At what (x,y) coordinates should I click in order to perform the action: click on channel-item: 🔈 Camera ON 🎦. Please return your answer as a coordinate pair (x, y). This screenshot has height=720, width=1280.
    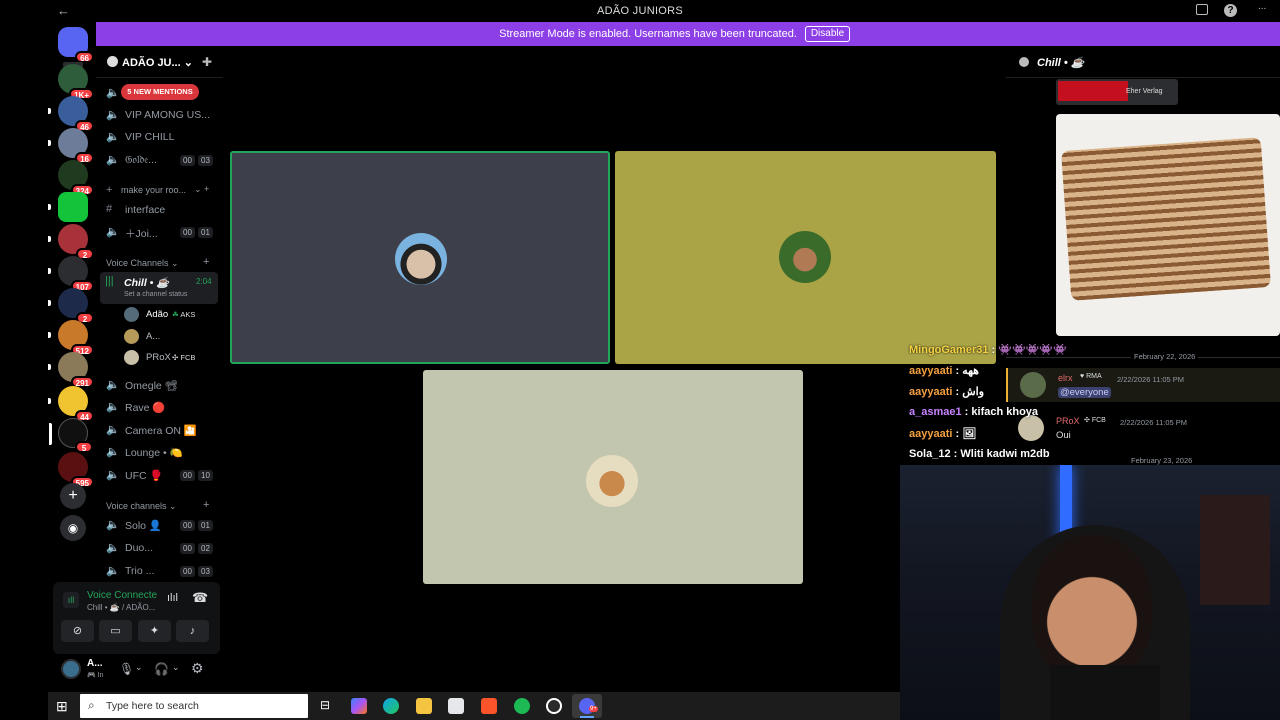
    Looking at the image, I should click on (161, 431).